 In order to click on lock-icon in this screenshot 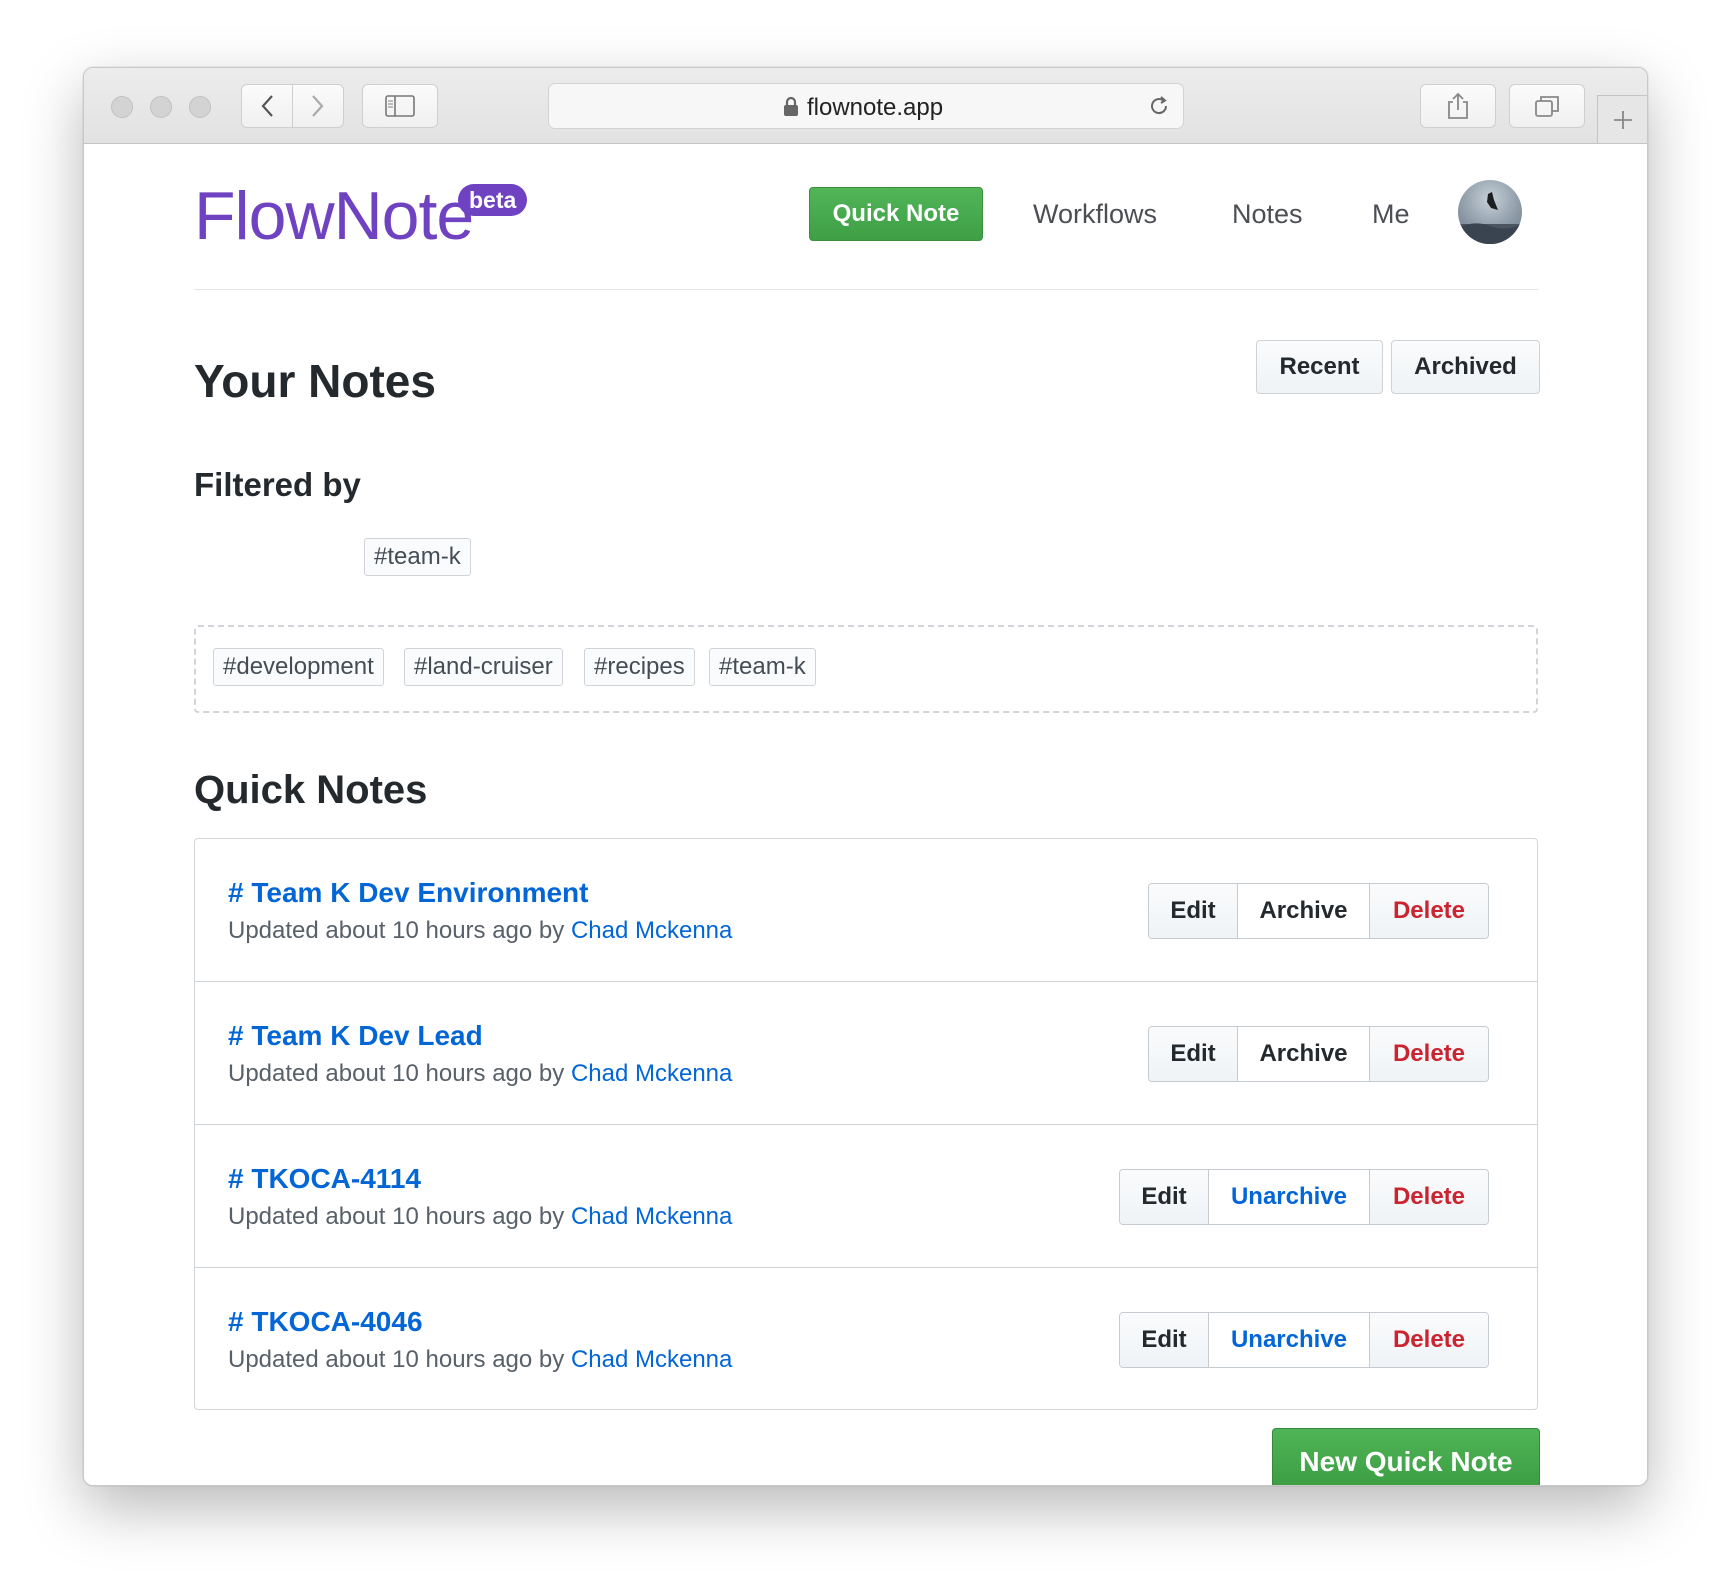, I will do `click(791, 106)`.